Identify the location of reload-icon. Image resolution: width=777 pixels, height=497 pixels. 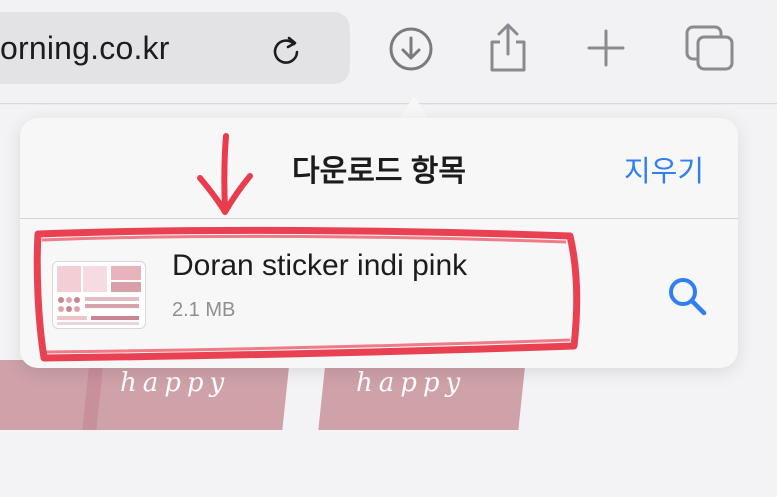
(286, 50).